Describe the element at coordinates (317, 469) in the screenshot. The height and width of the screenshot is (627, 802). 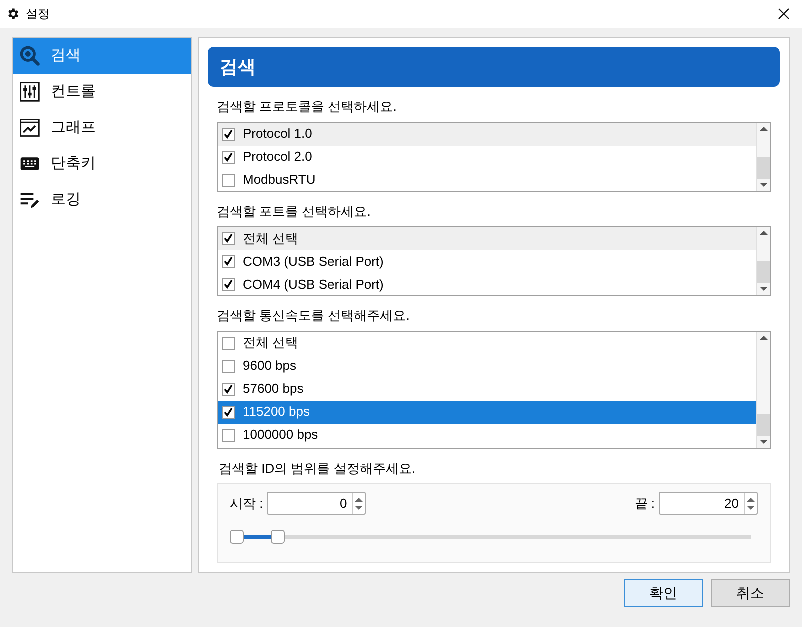
I see `range-label: 검색할 ID의 범위를 설정해주세요.` at that location.